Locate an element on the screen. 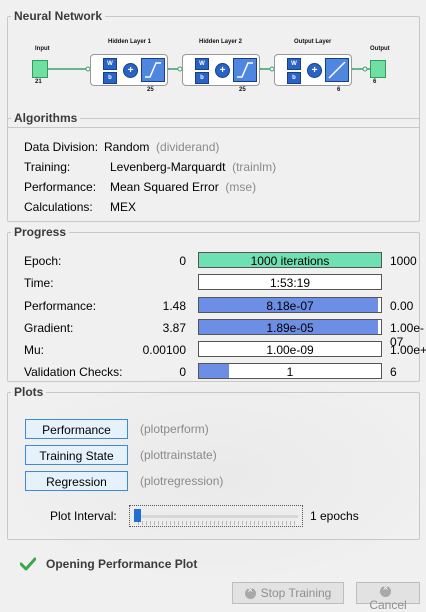 The height and width of the screenshot is (612, 426). panel-title: Plots is located at coordinates (29, 392).